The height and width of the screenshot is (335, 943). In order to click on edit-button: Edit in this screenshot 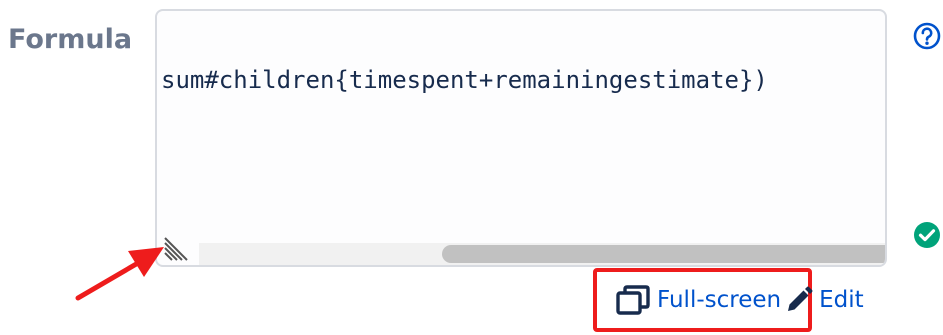, I will do `click(824, 300)`.